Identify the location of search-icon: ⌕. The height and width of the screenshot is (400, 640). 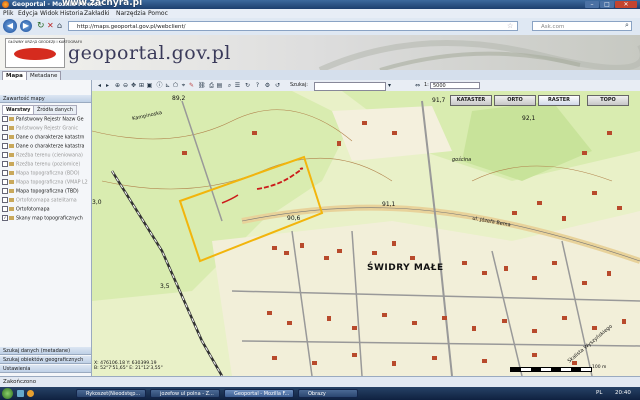
(627, 25).